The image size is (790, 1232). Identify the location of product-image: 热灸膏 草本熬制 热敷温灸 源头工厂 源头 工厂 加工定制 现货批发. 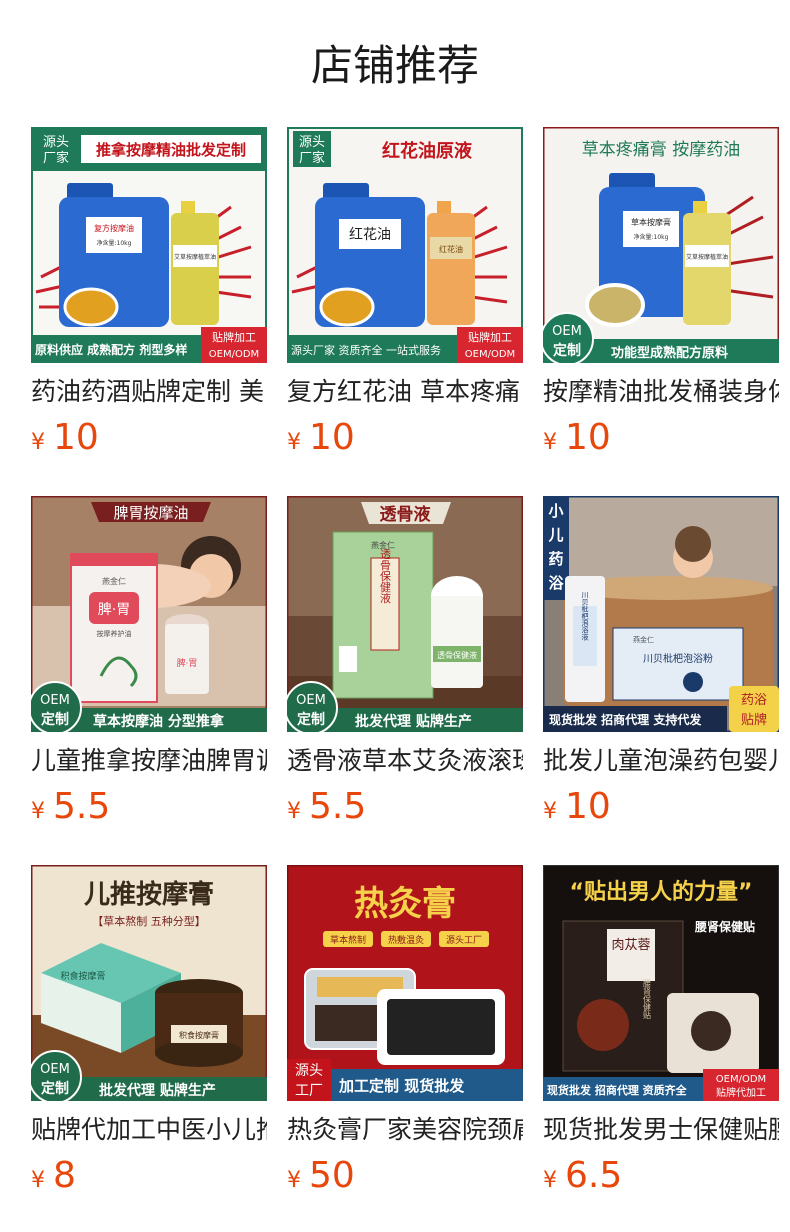
(405, 983).